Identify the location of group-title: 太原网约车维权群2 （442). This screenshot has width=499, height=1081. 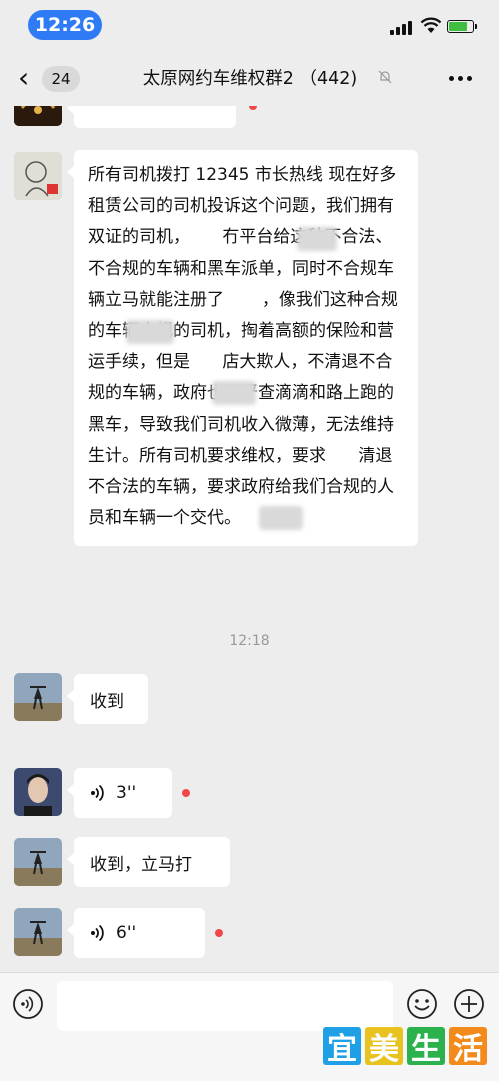
(250, 79).